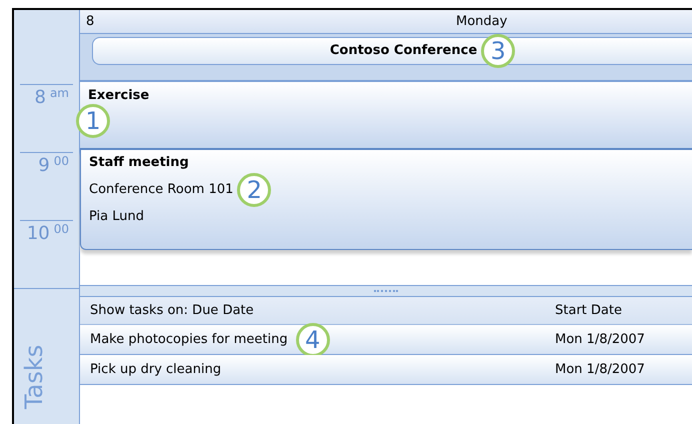 This screenshot has height=424, width=692. I want to click on tasks-label: Tasks, so click(34, 376).